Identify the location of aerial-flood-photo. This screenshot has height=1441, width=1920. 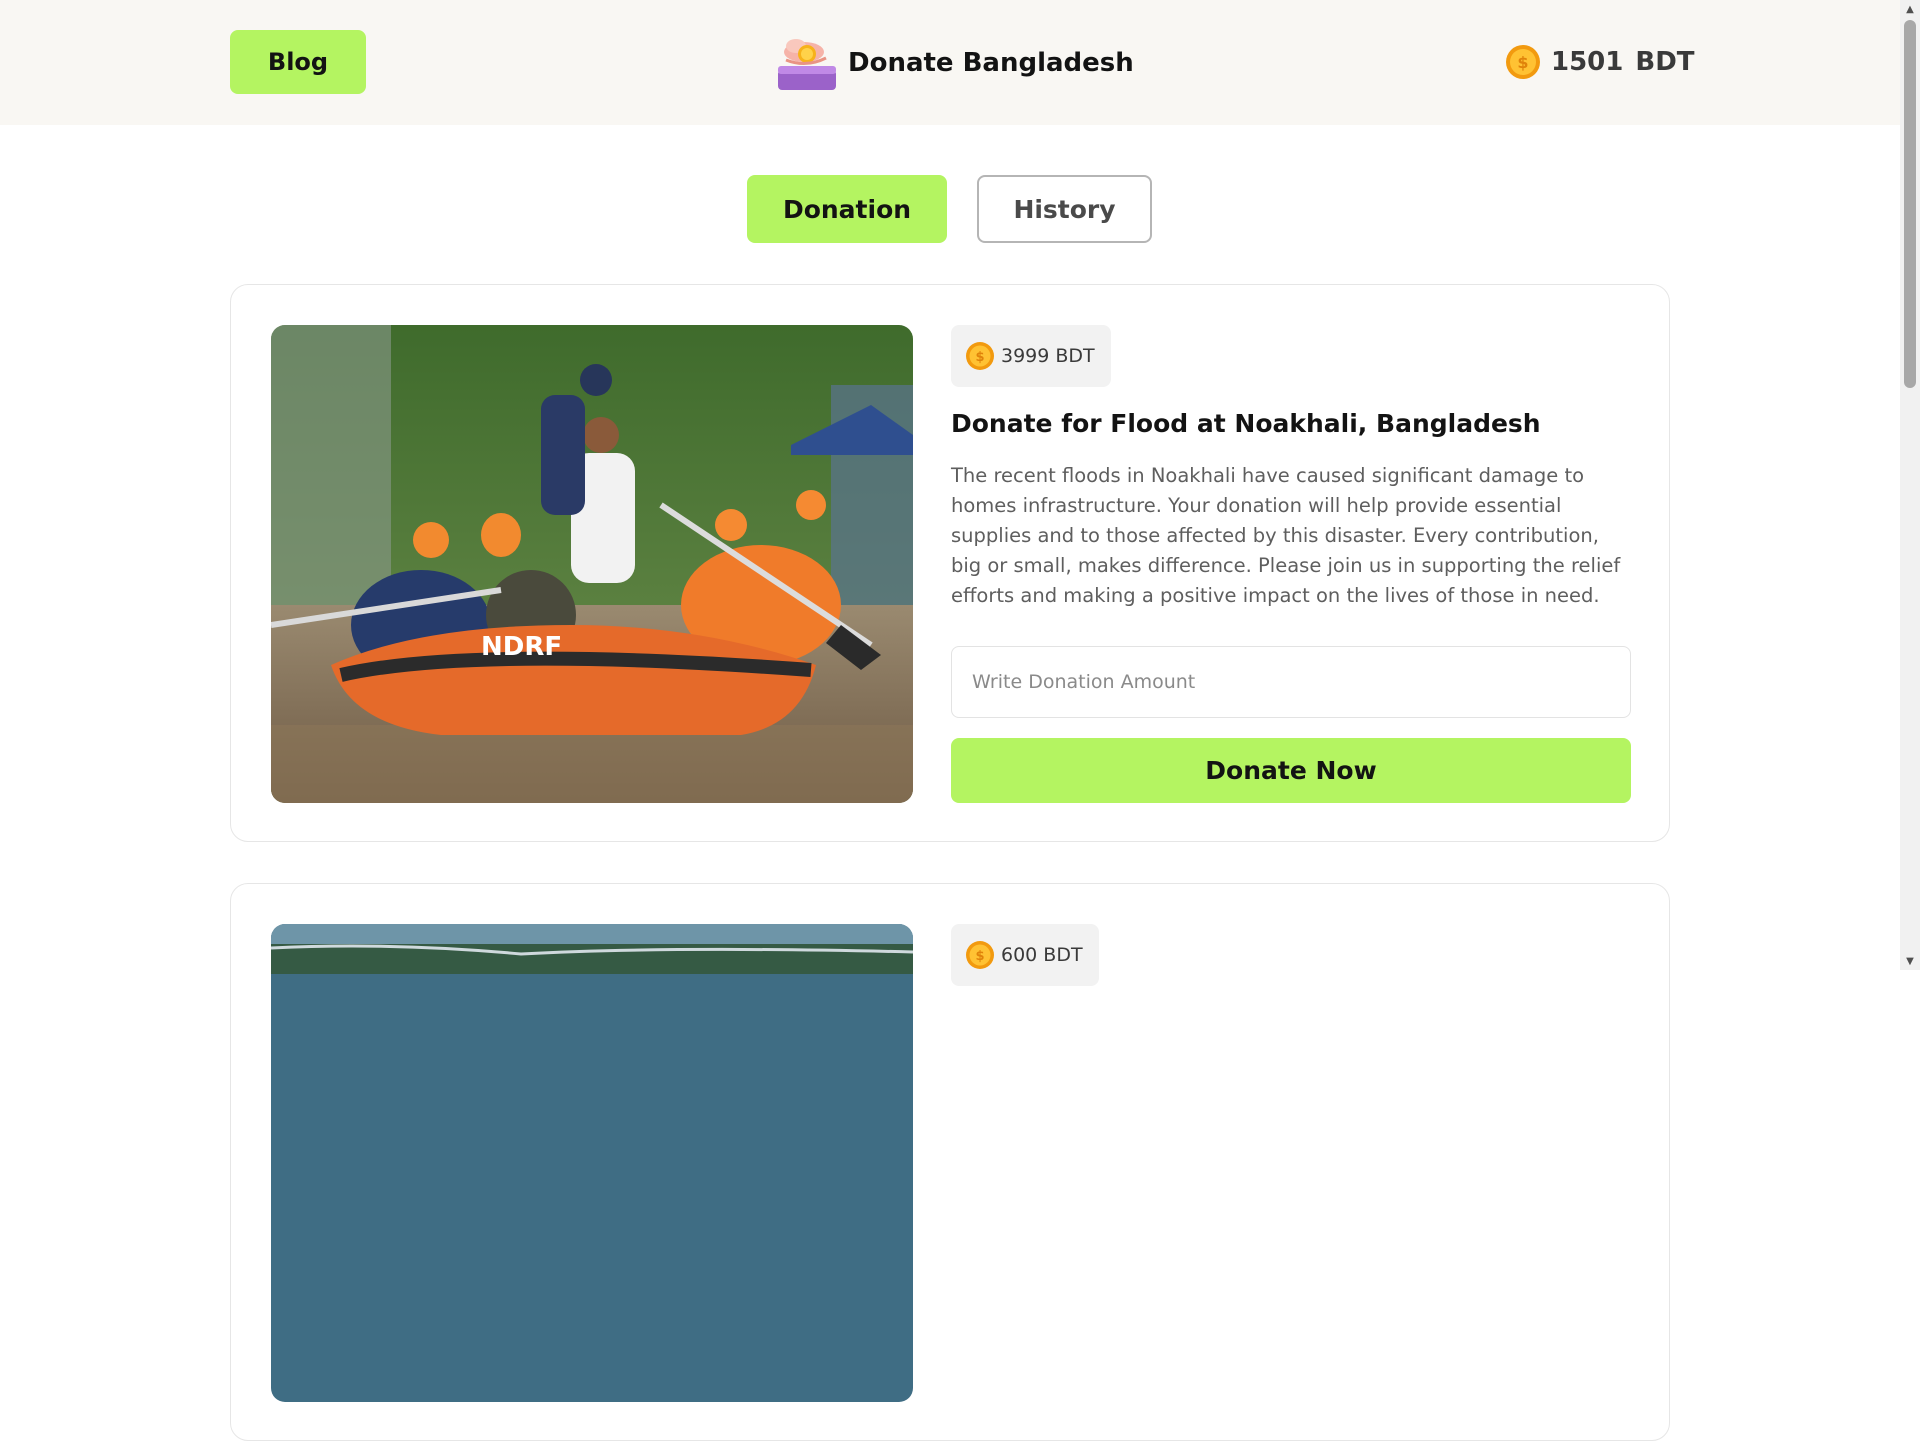
(592, 1163).